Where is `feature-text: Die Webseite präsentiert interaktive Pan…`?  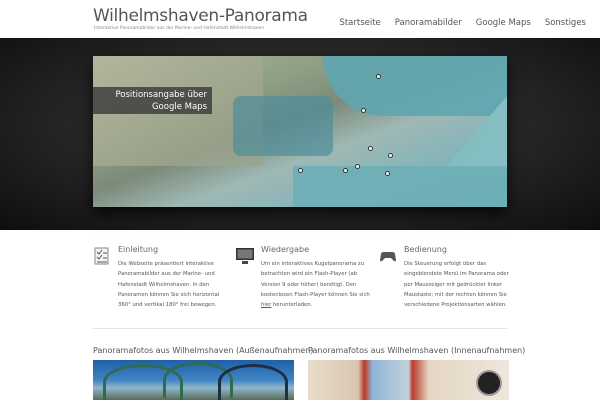
feature-text: Die Webseite präsentiert interaktive Pan… is located at coordinates (169, 285).